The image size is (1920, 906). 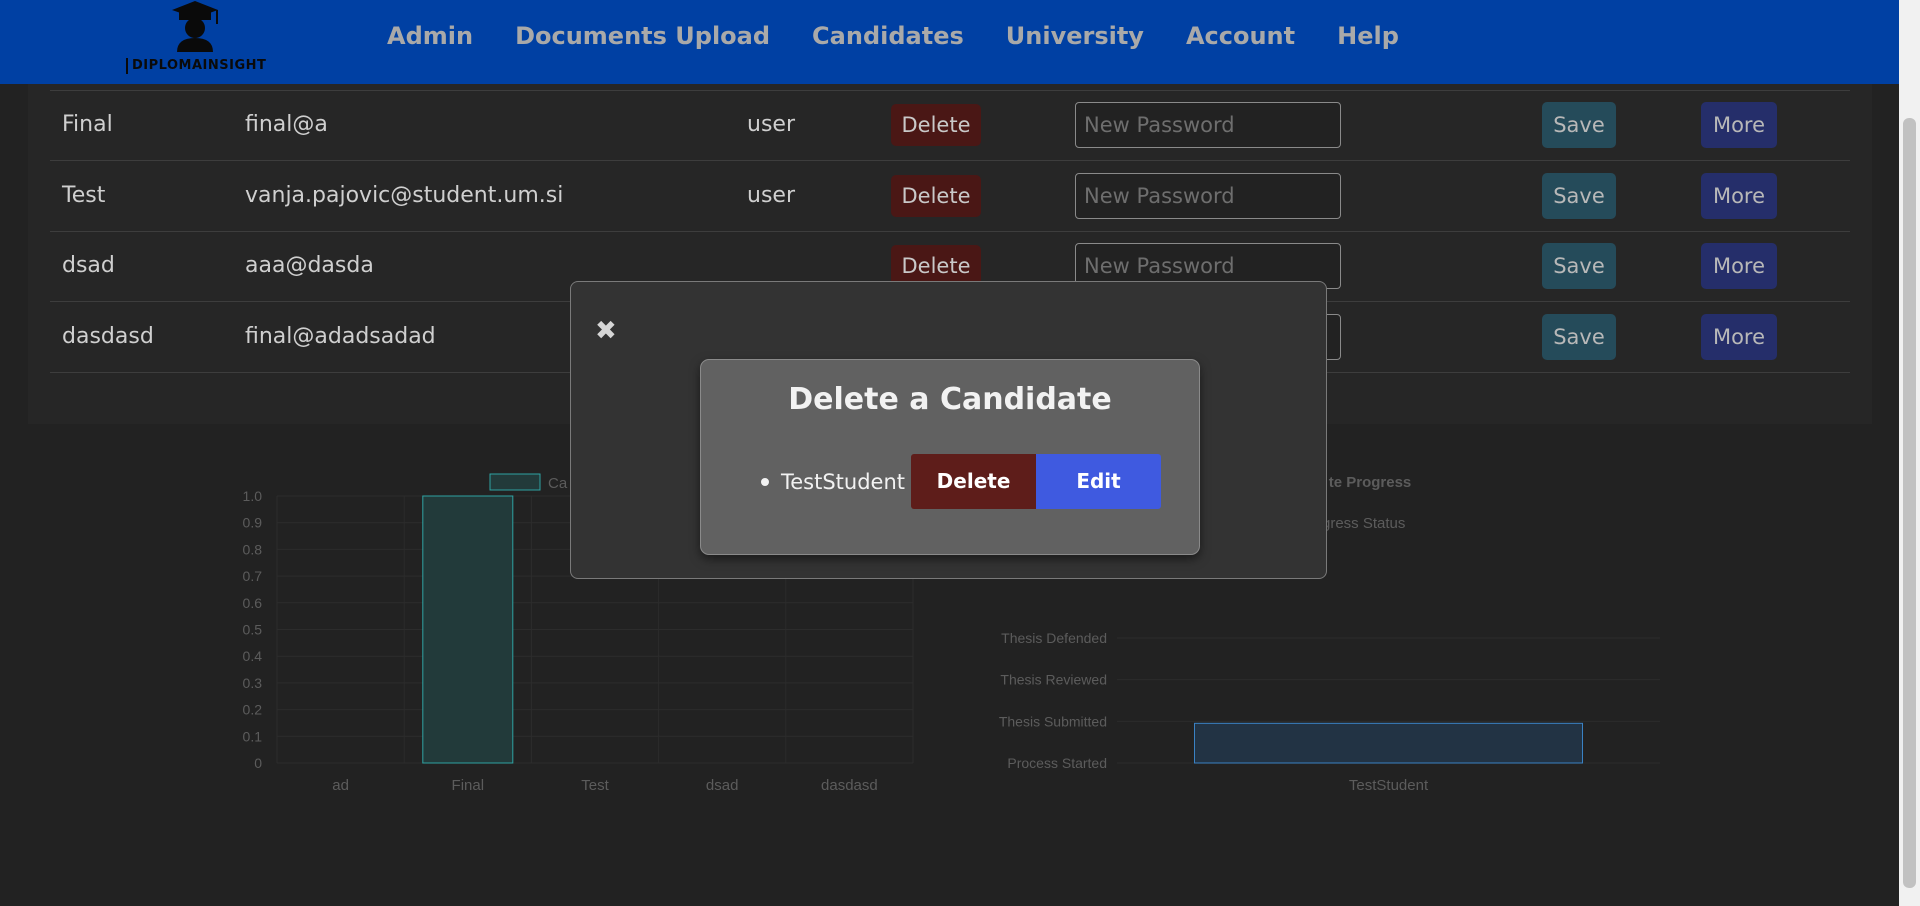 What do you see at coordinates (606, 331) in the screenshot?
I see `close-icon: ✖` at bounding box center [606, 331].